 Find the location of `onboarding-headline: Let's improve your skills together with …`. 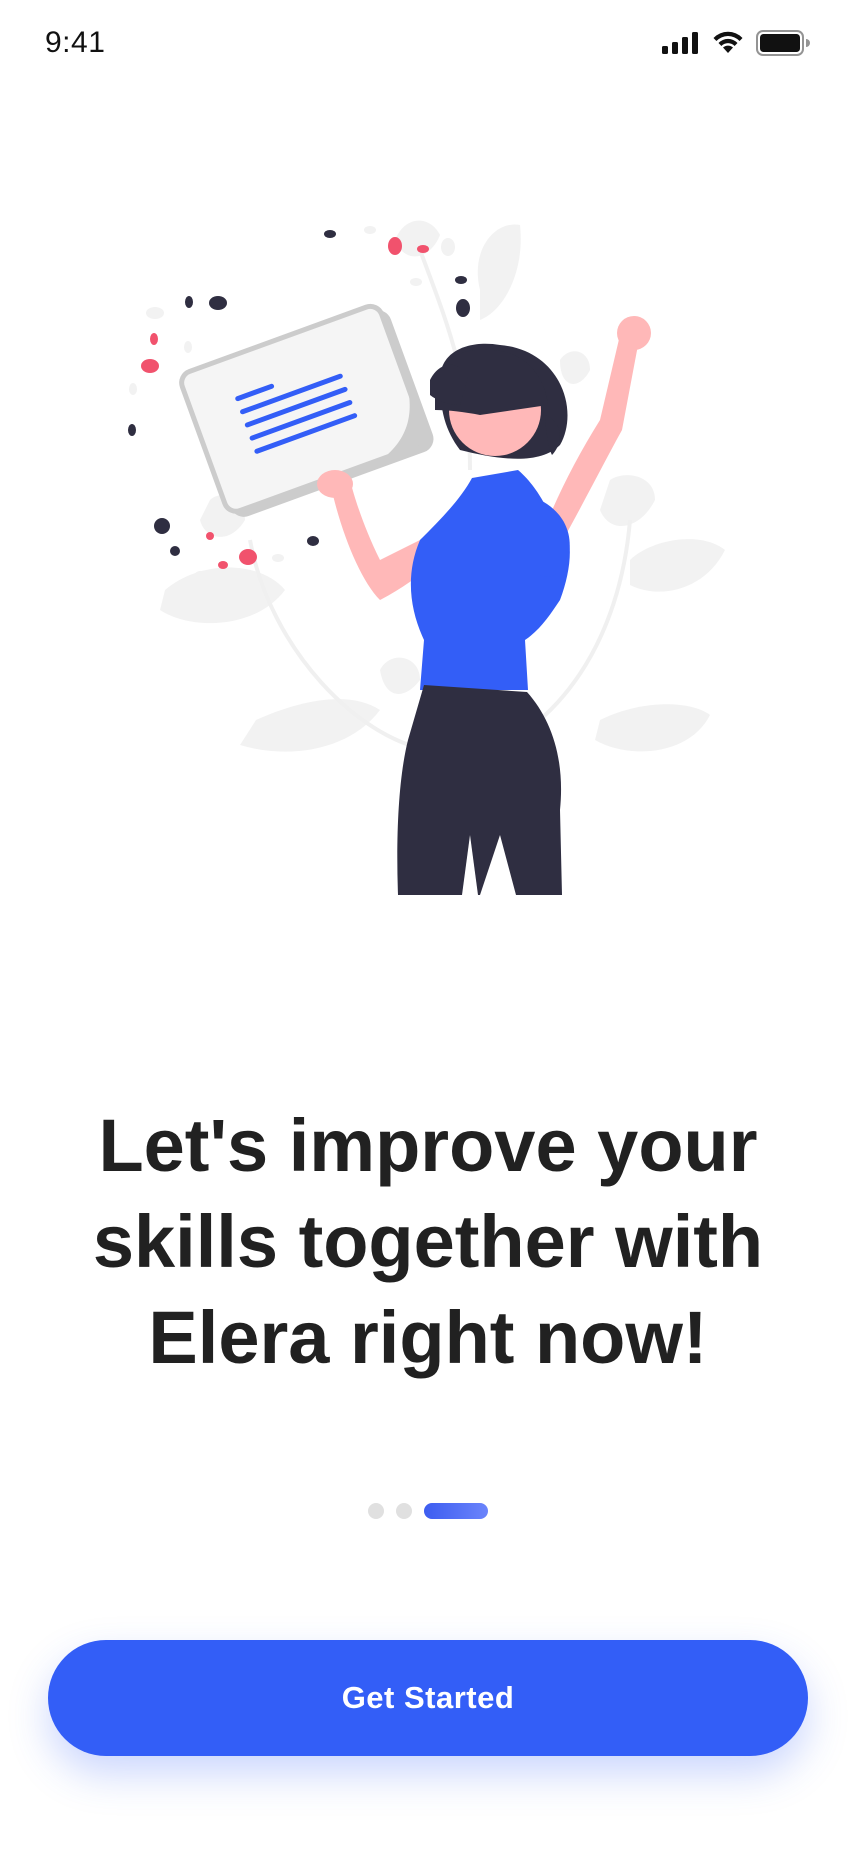

onboarding-headline: Let's improve your skills together with … is located at coordinates (428, 1241).